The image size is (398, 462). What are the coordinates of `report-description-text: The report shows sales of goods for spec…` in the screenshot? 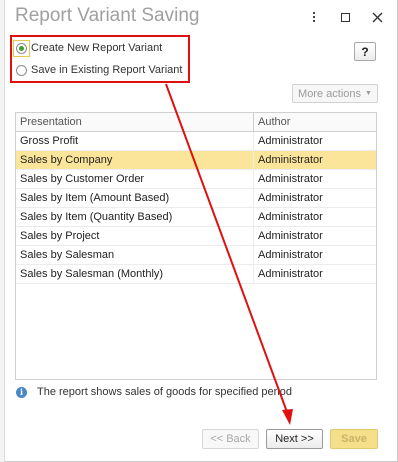 It's located at (164, 392).